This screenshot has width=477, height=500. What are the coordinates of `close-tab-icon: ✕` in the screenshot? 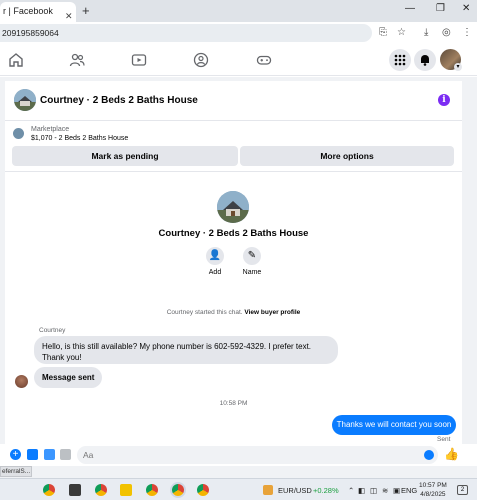 It's located at (69, 14).